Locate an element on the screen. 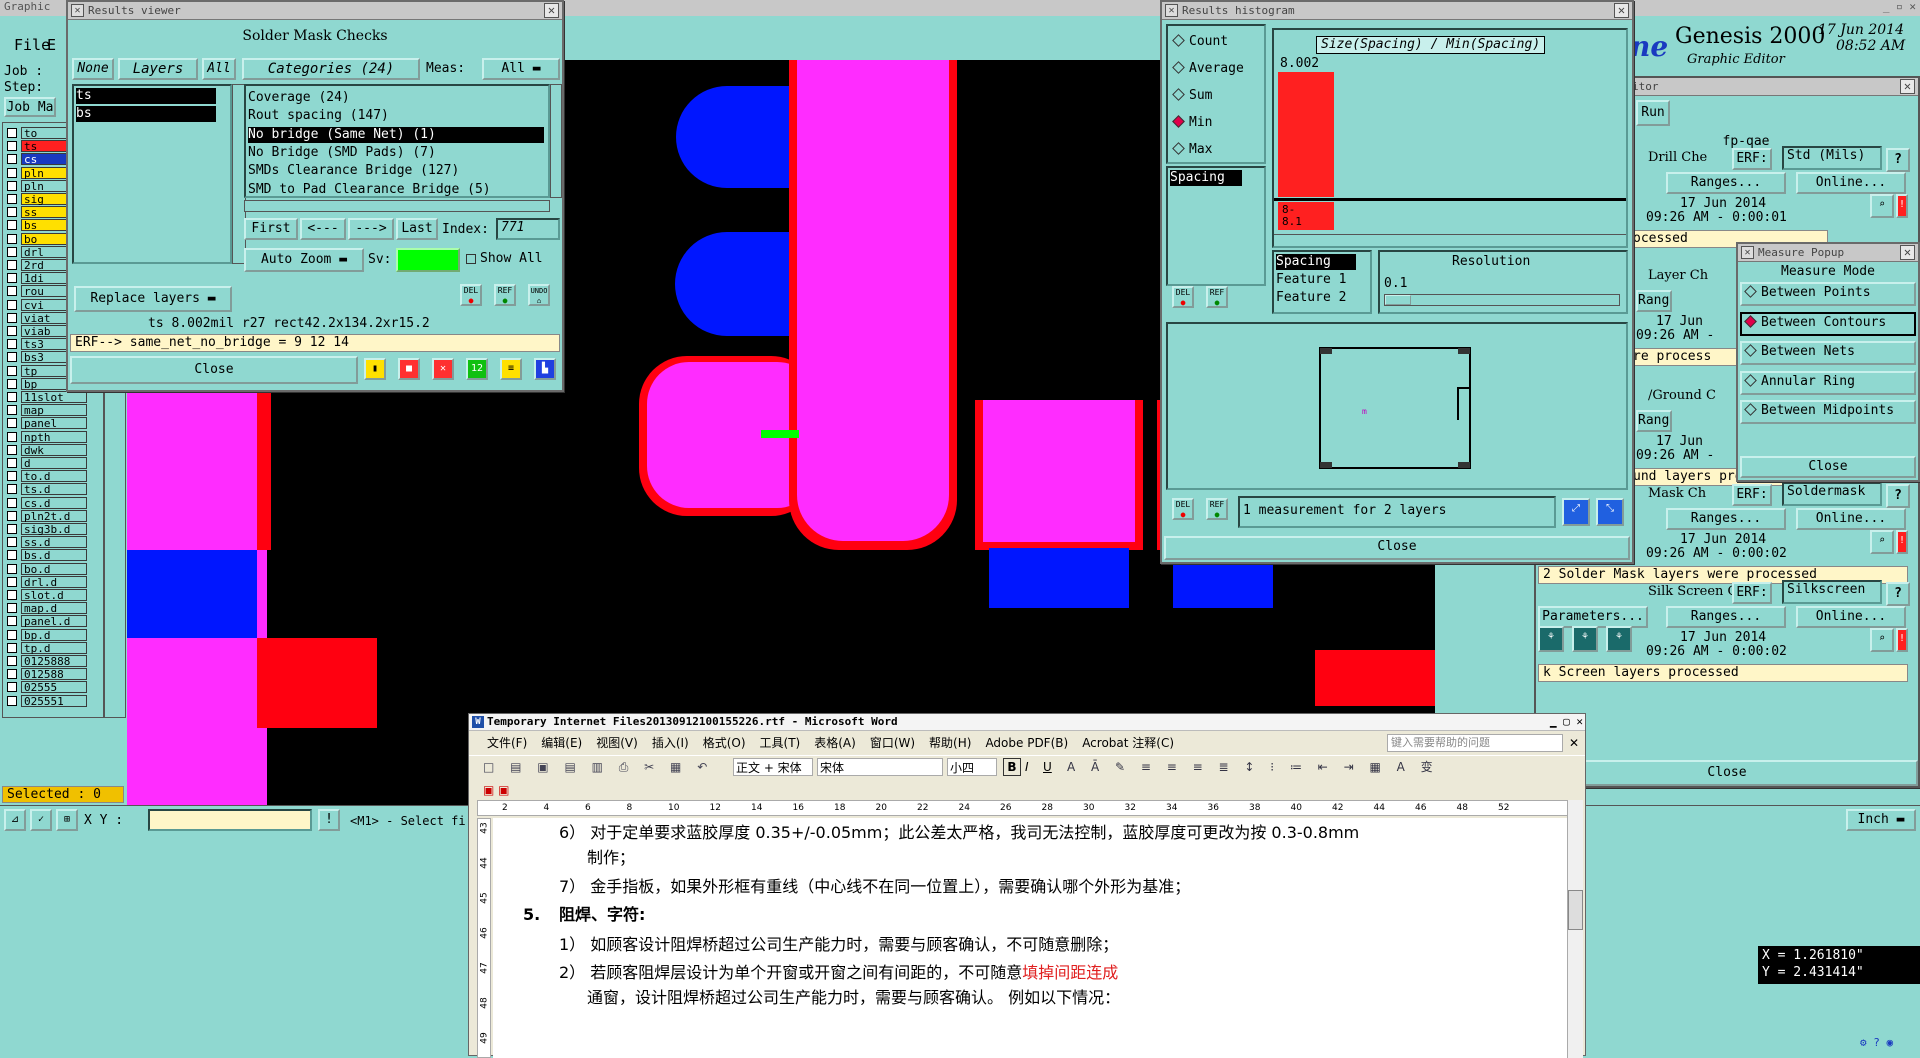  grid-tool-icon: ⊞ is located at coordinates (67, 820).